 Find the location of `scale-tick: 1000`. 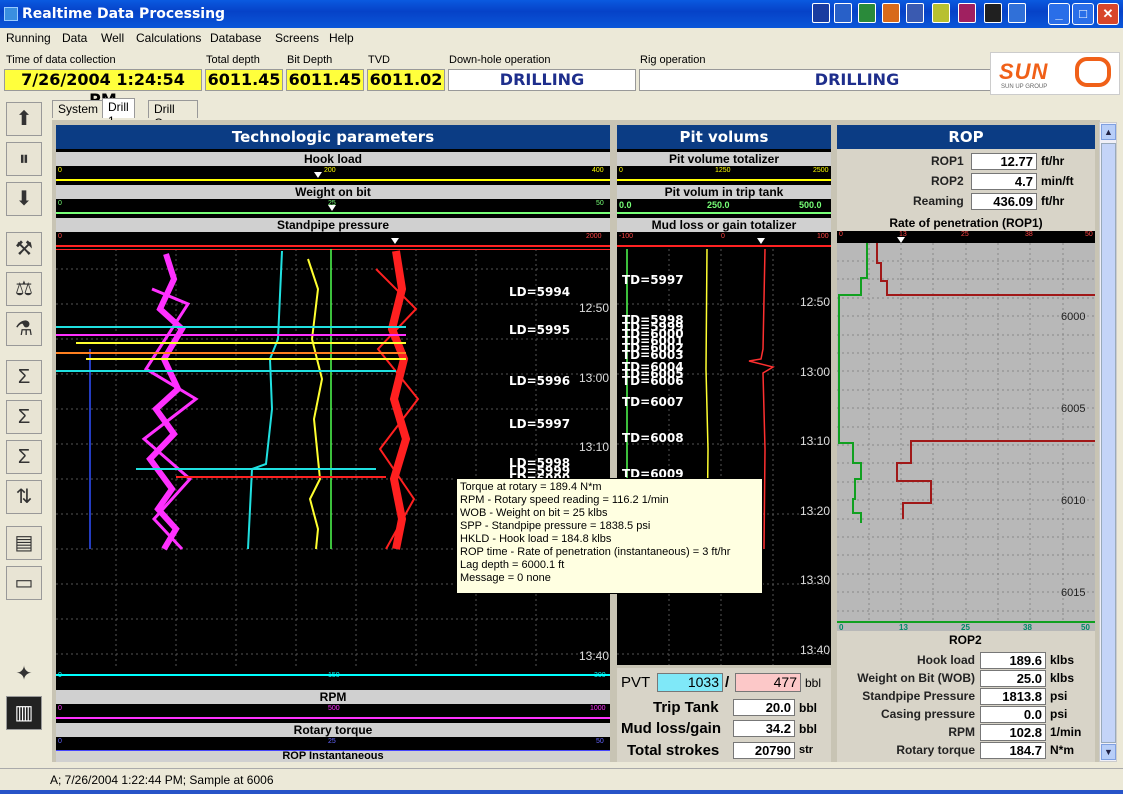

scale-tick: 1000 is located at coordinates (598, 708).